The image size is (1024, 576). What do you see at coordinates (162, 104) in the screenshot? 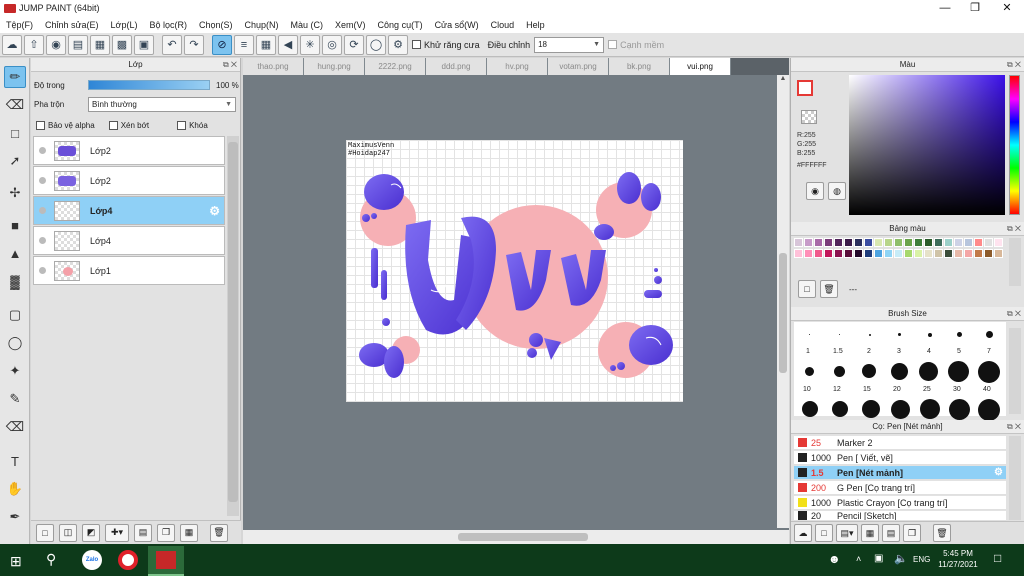
I see `blend-select: Bình thường ▼` at bounding box center [162, 104].